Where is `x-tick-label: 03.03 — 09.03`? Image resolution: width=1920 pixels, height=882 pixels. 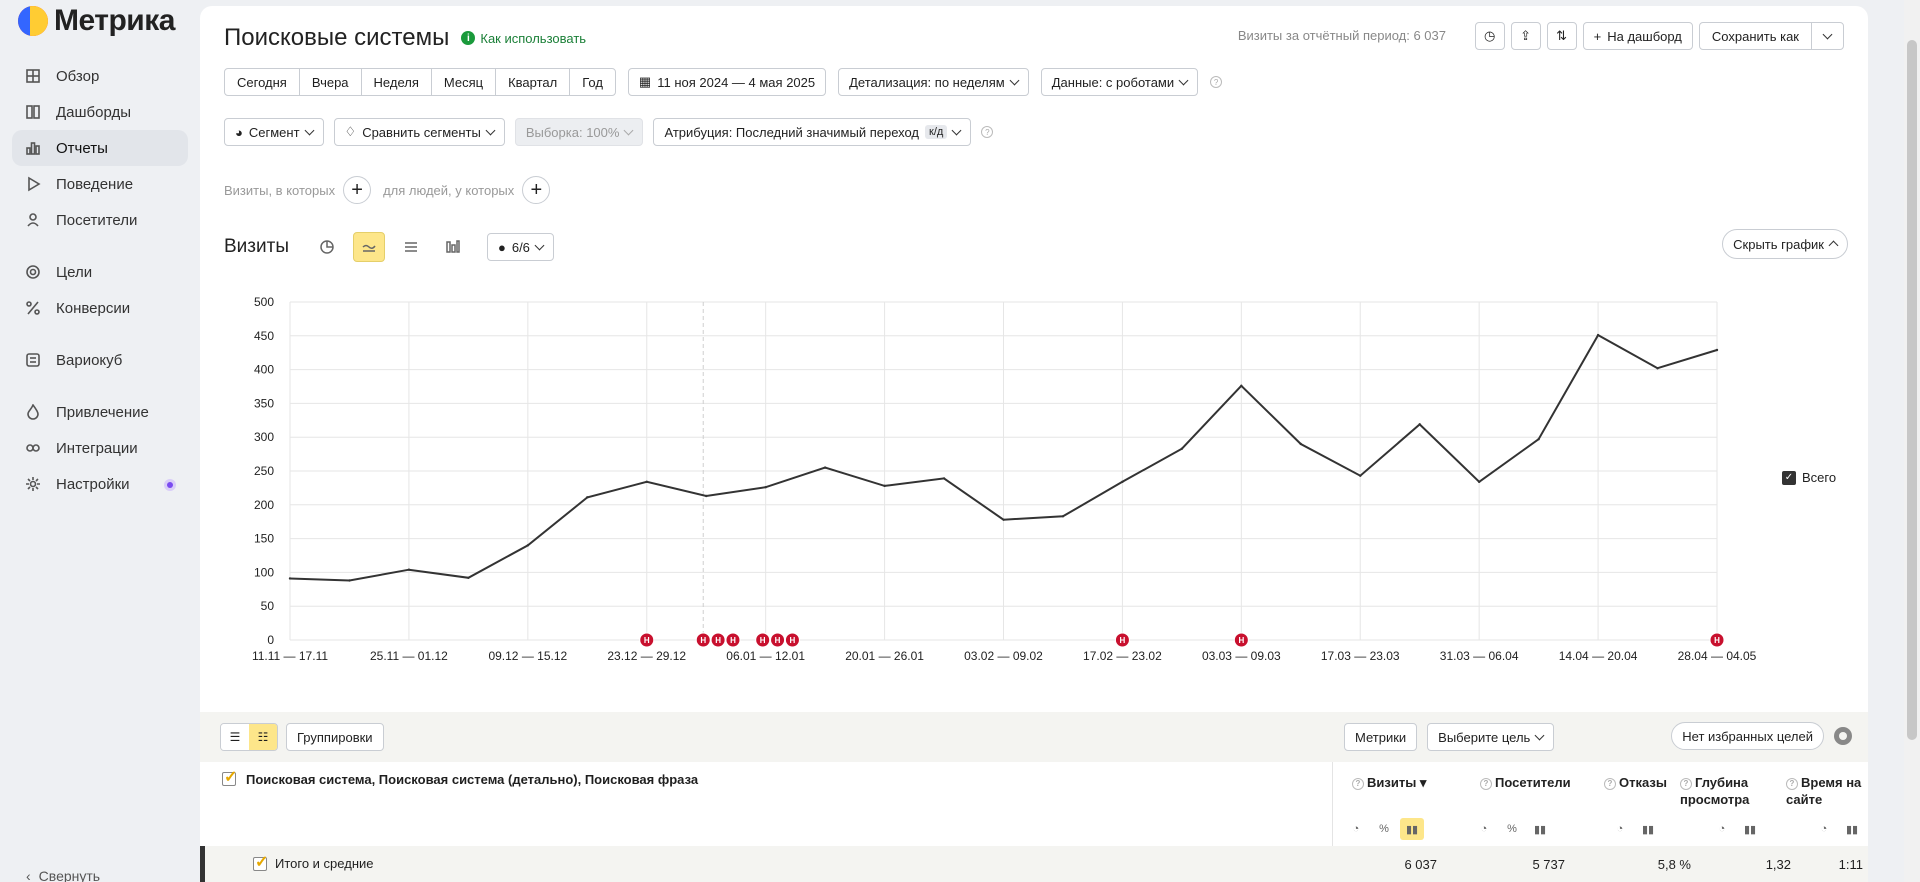 x-tick-label: 03.03 — 09.03 is located at coordinates (1241, 656).